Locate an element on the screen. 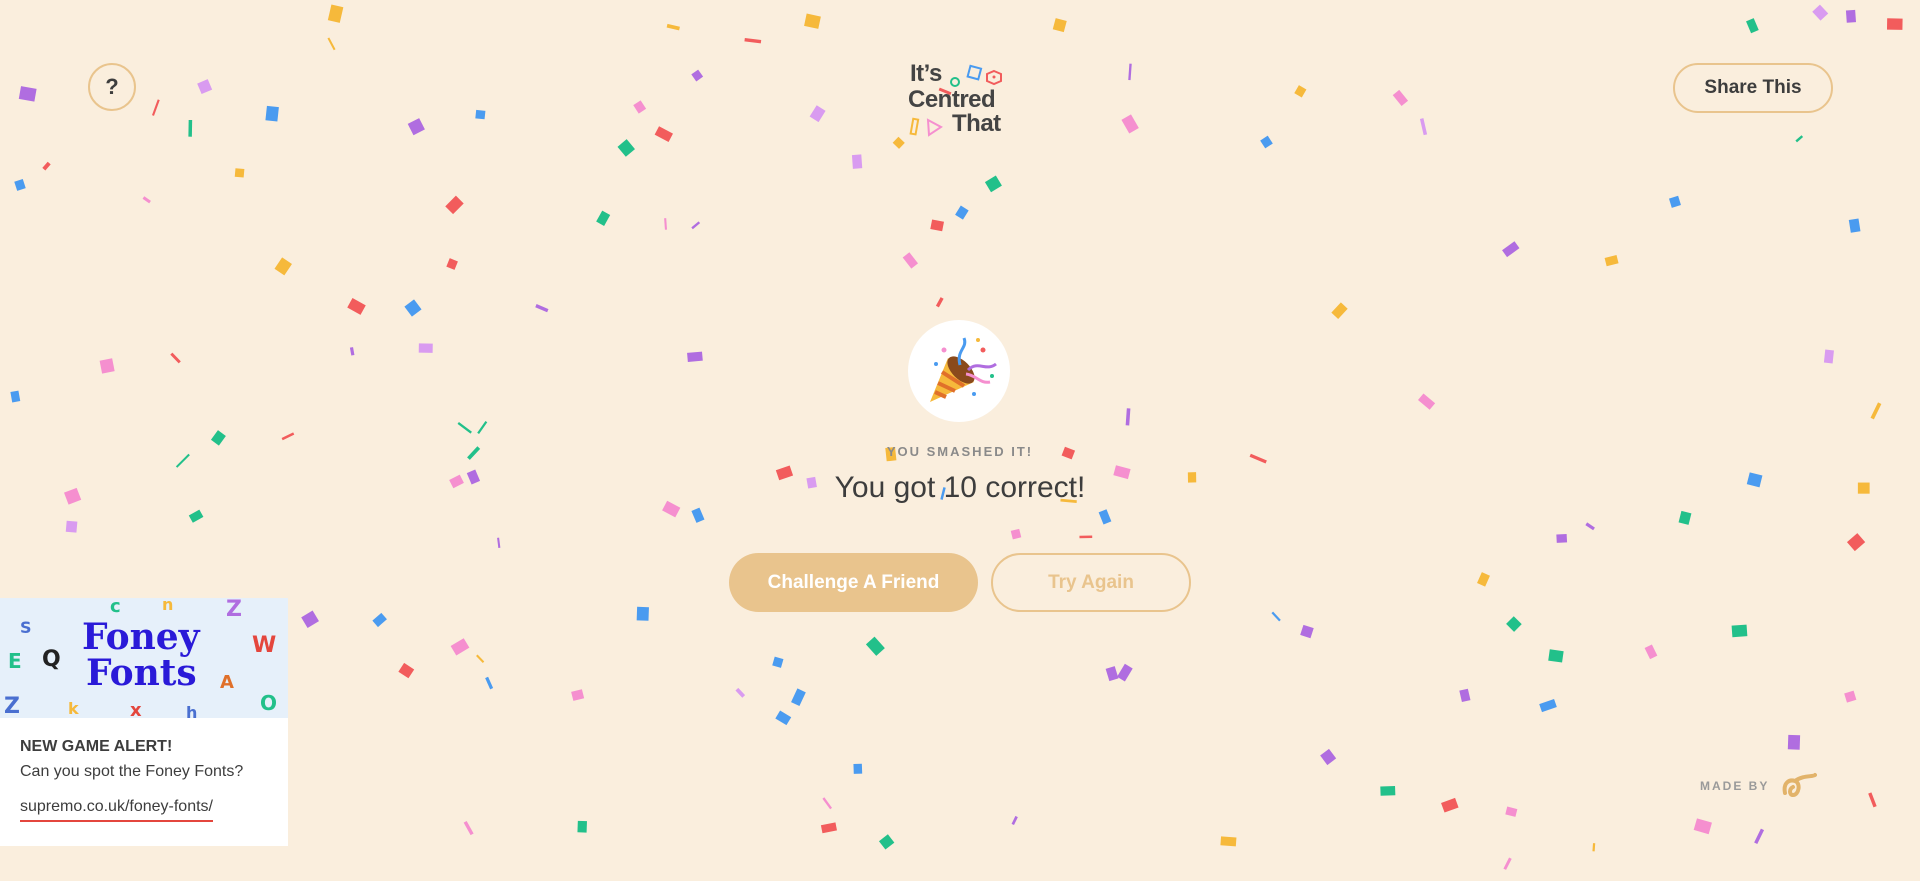 The height and width of the screenshot is (881, 1920). svg-text: Q is located at coordinates (51, 659).